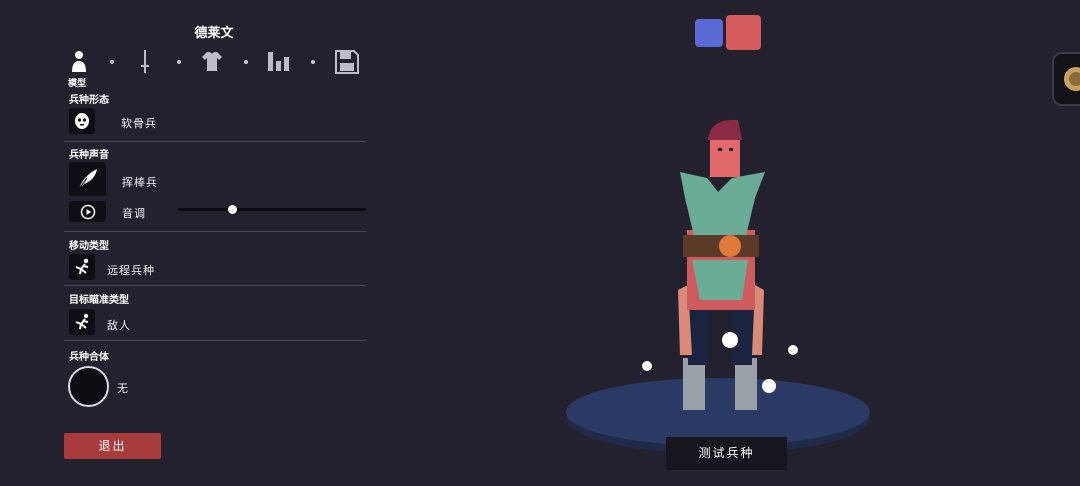  Describe the element at coordinates (145, 62) in the screenshot. I see `sword-icon` at that location.